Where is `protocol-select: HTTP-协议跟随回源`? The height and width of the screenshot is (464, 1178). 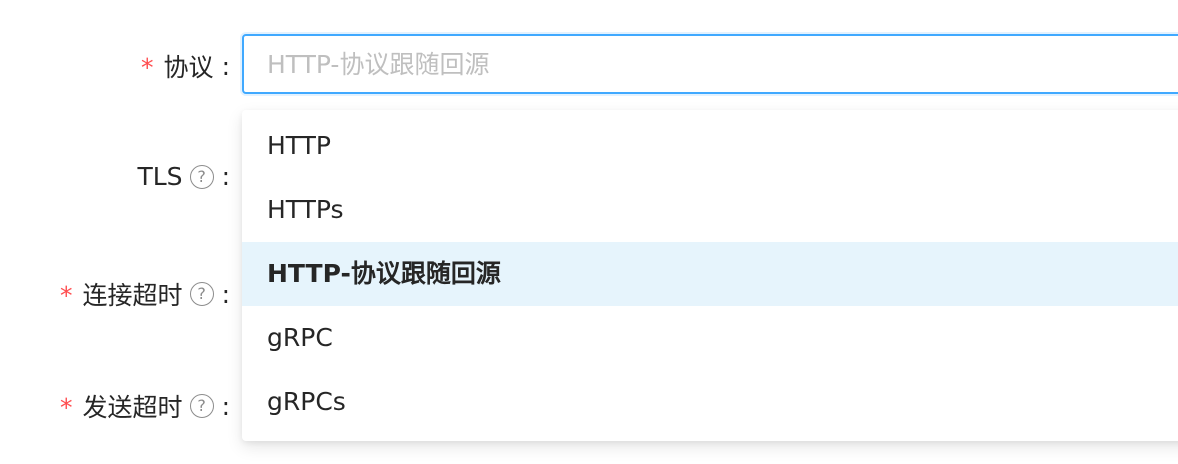
protocol-select: HTTP-协议跟随回源 is located at coordinates (710, 64).